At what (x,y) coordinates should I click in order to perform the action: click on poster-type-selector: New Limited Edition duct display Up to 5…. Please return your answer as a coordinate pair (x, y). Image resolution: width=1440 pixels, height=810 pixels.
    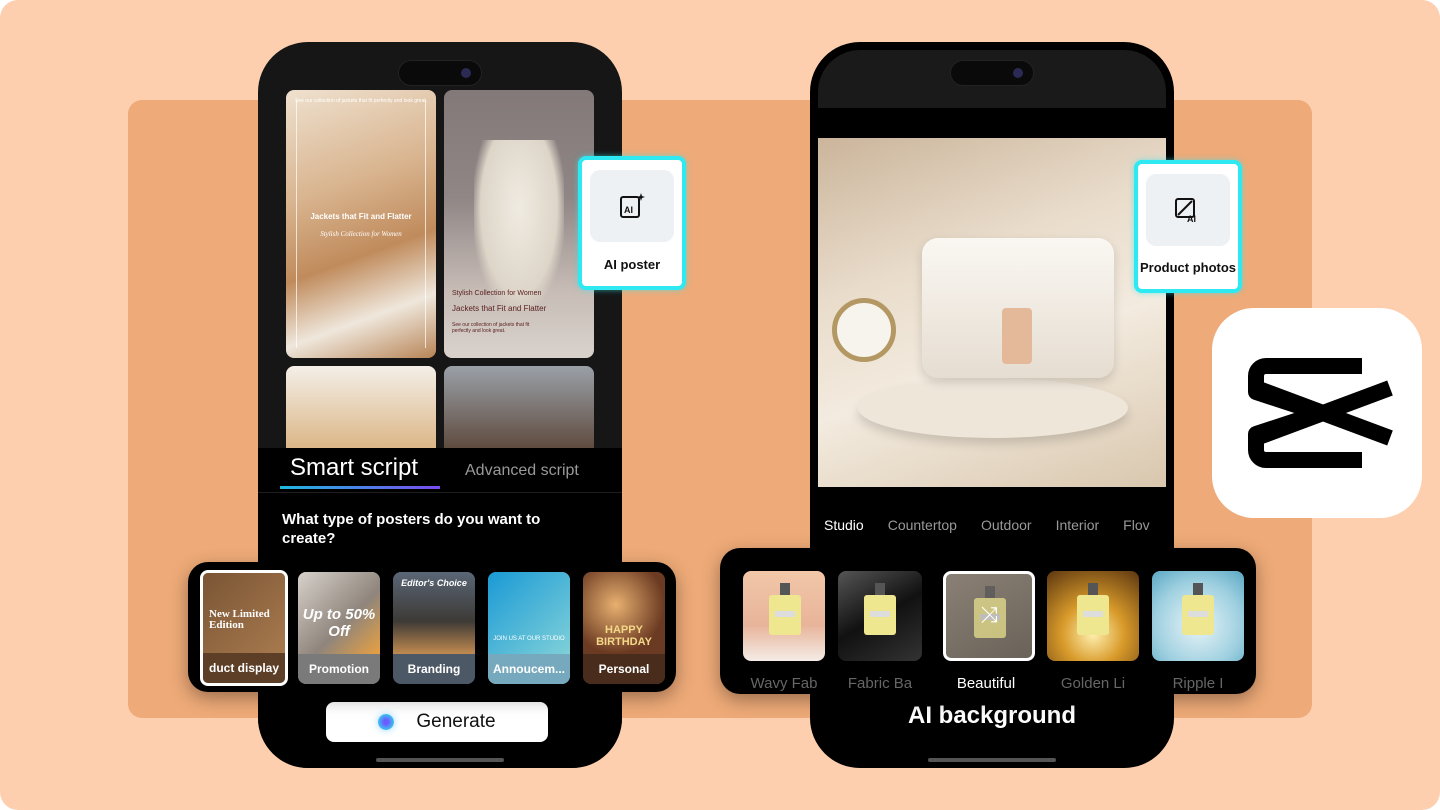
    Looking at the image, I should click on (432, 627).